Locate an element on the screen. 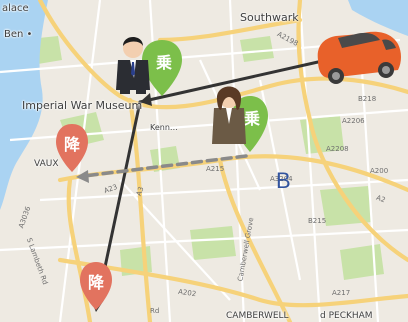 This screenshot has height=322, width=408. place-label-camberwell: CAMBERWELL is located at coordinates (257, 316).